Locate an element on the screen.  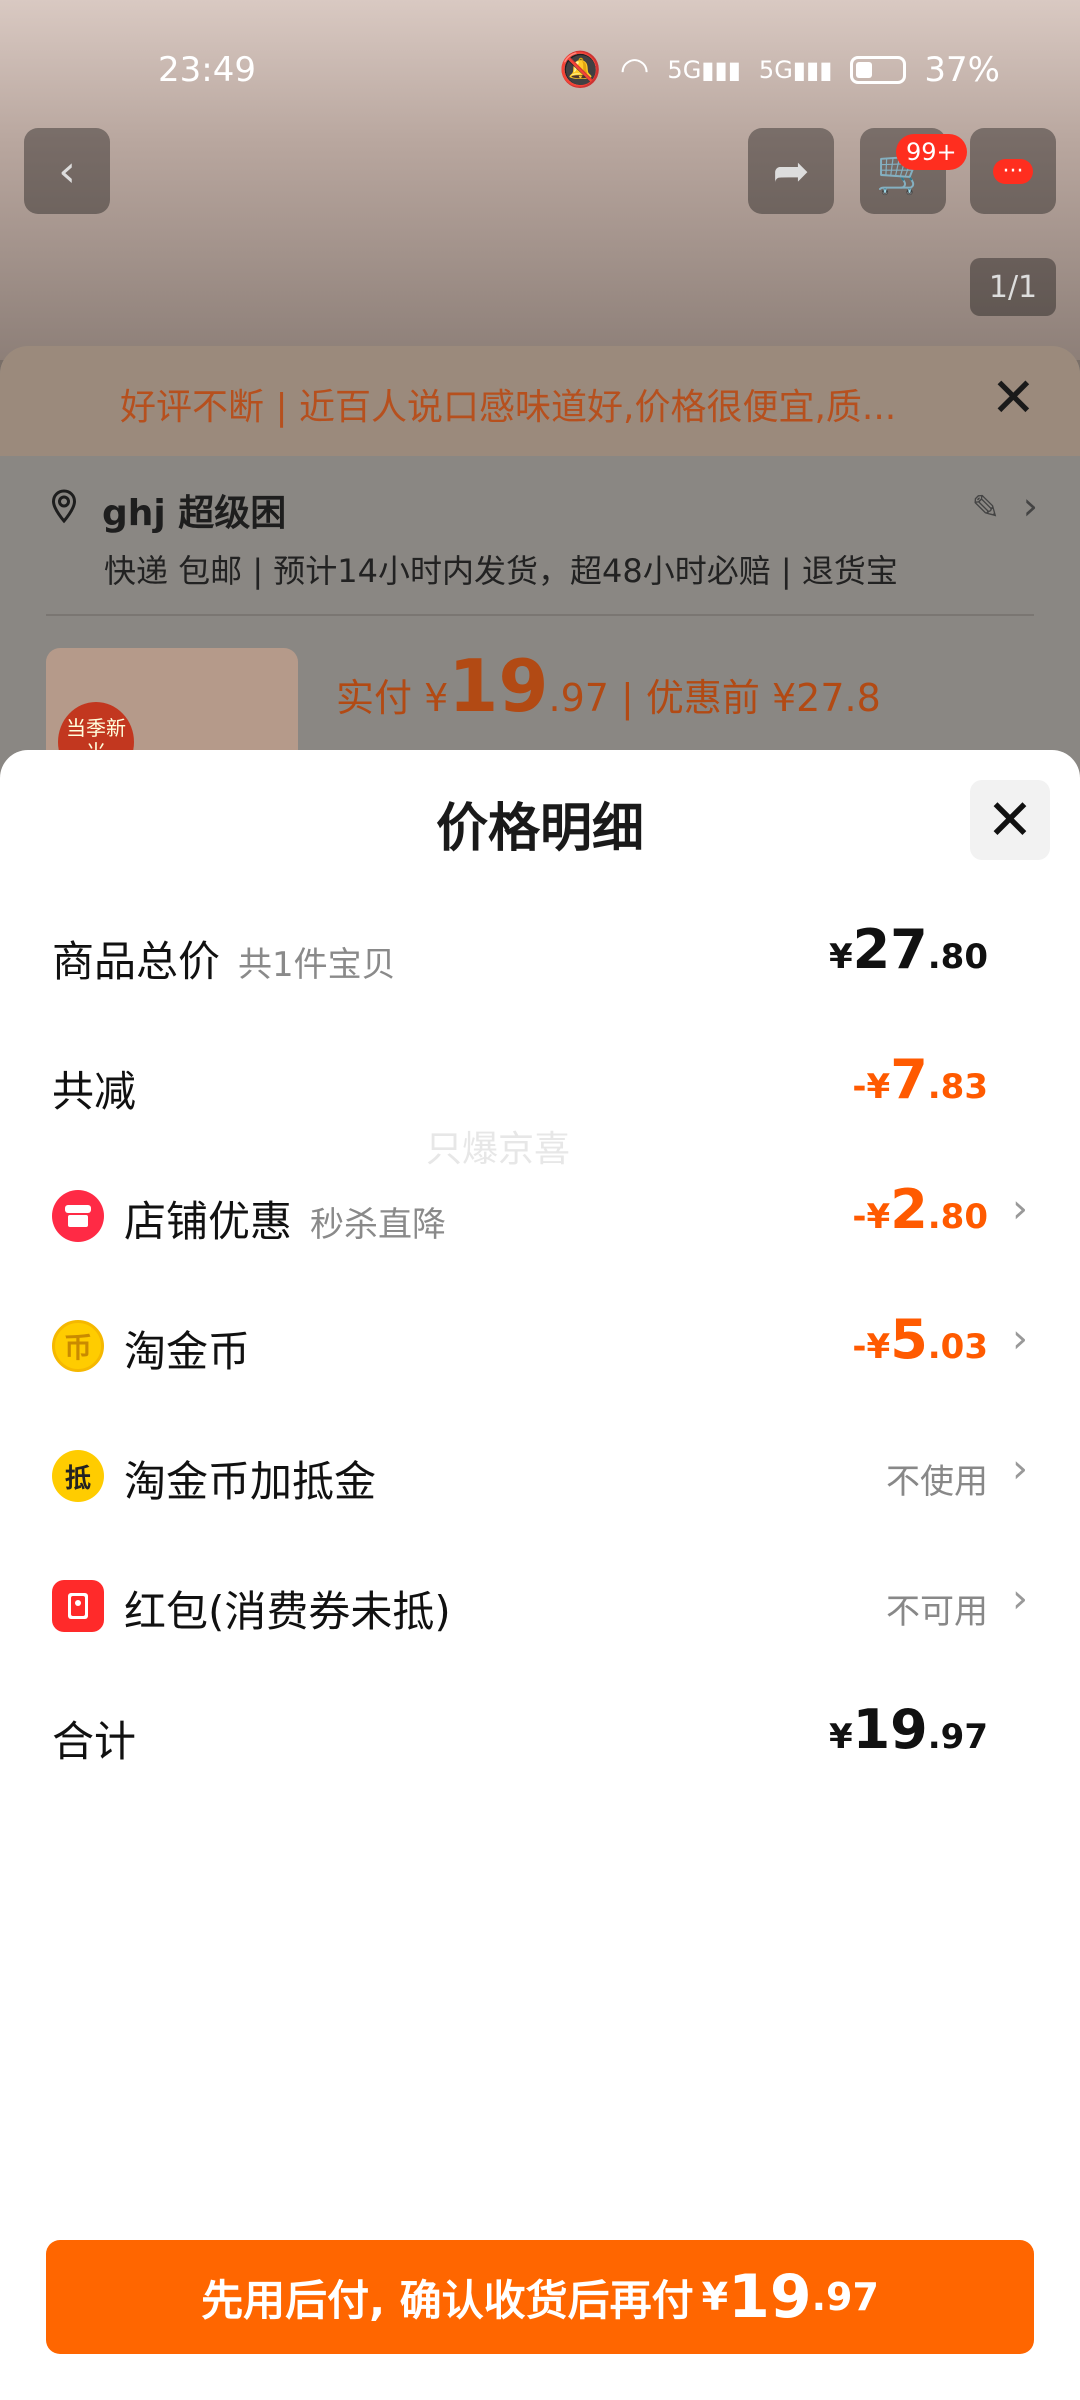
row-total-price: 商品总价 共1件宝贝 ¥27.80 is located at coordinates (540, 952).